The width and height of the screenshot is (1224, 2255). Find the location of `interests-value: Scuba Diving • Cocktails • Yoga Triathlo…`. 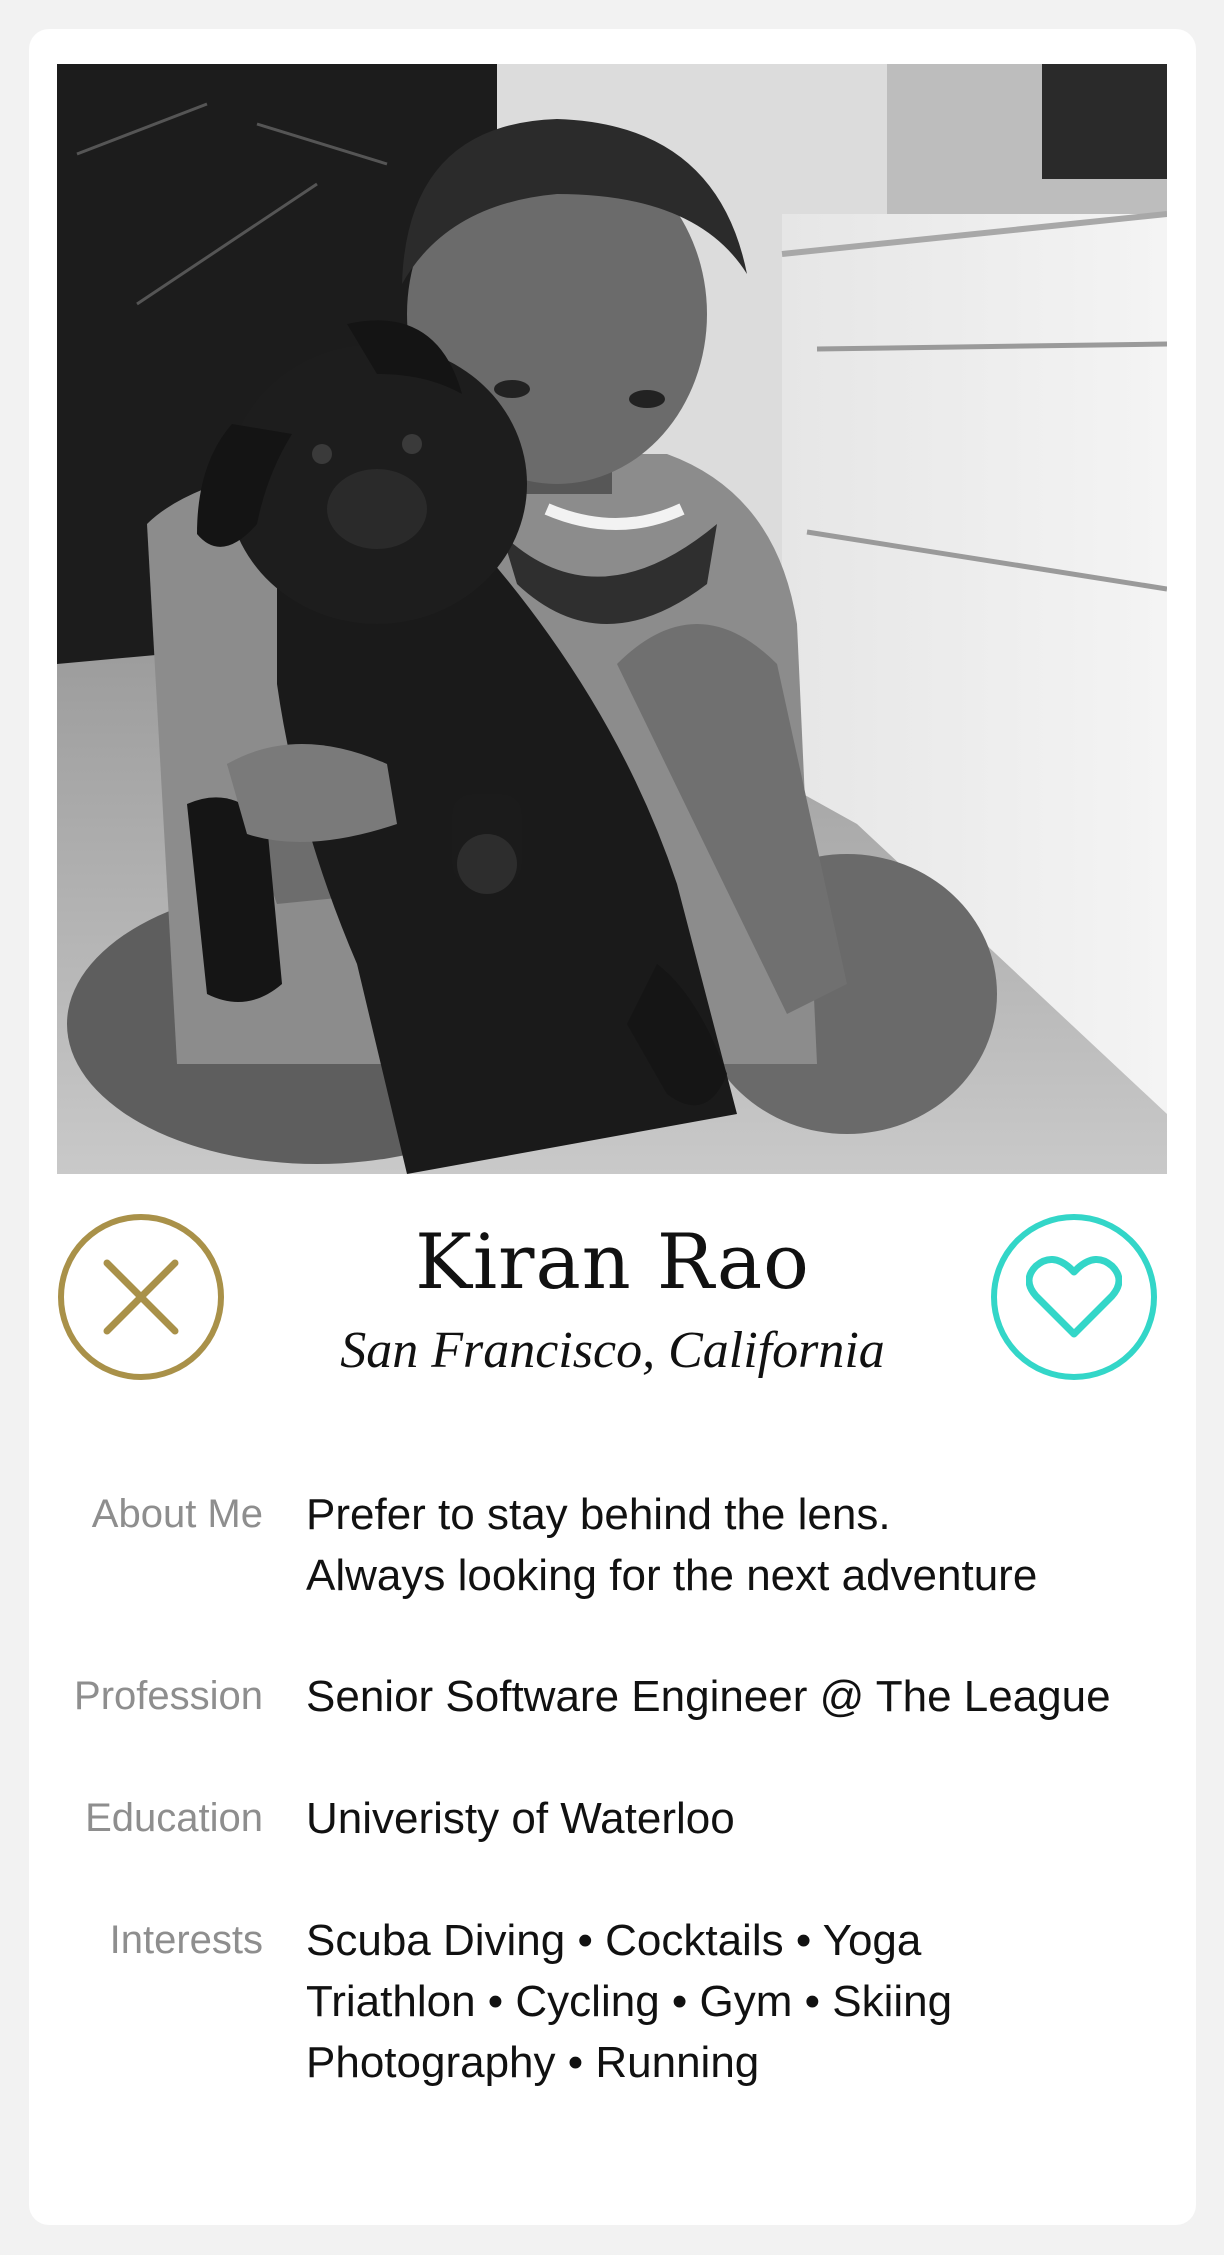

interests-value: Scuba Diving • Cocktails • Yoga Triathlo… is located at coordinates (741, 2001).